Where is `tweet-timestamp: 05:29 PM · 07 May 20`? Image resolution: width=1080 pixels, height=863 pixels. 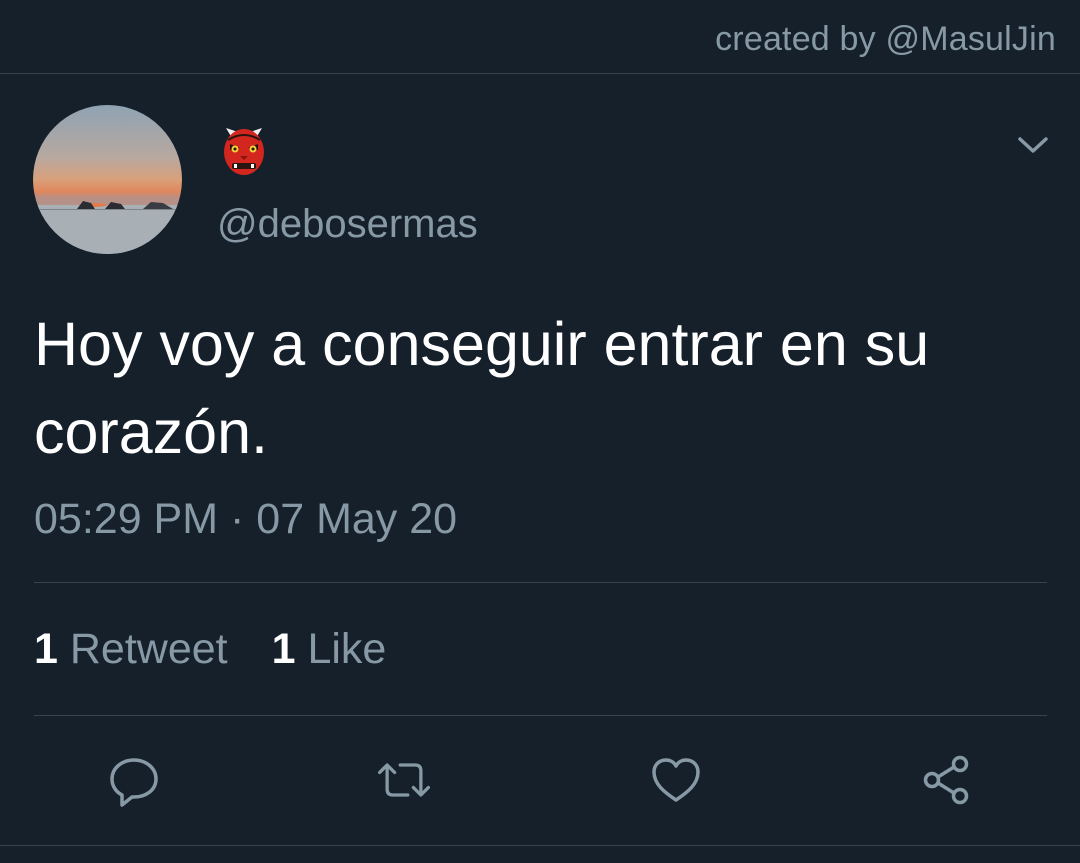
tweet-timestamp: 05:29 PM · 07 May 20 is located at coordinates (245, 519).